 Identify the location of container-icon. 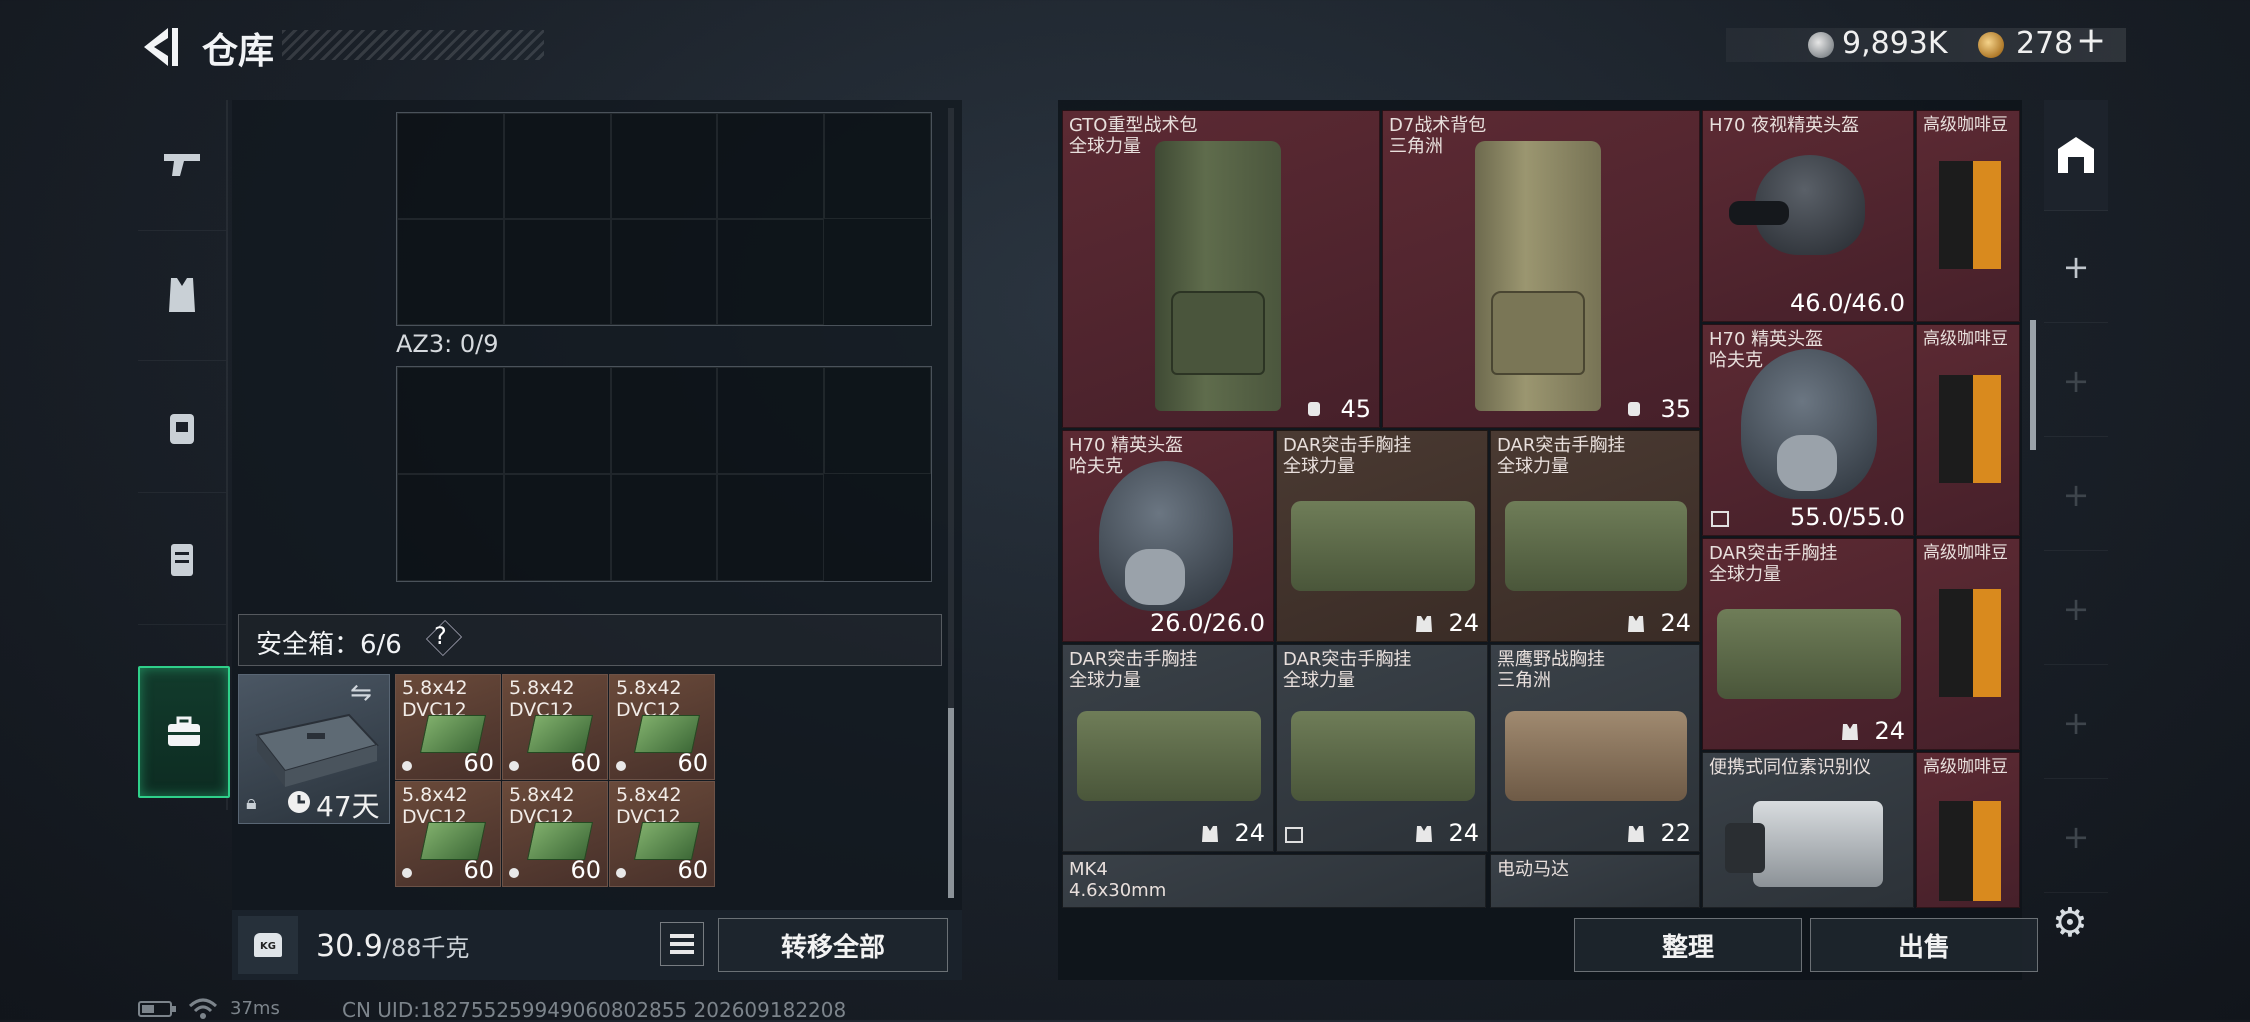
(182, 560).